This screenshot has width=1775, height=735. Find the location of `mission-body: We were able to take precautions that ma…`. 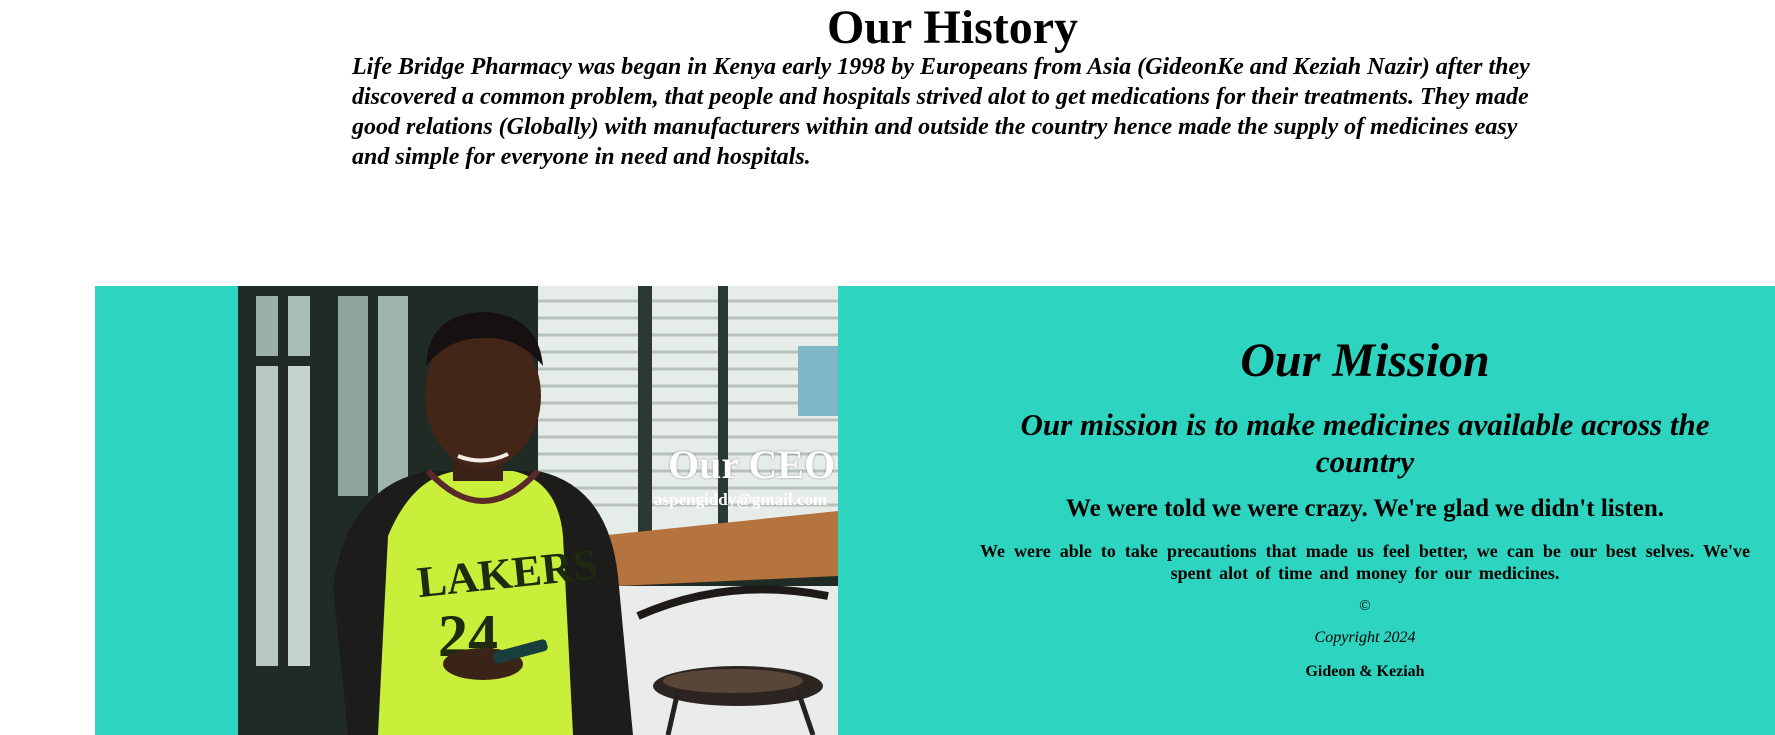

mission-body: We were able to take precautions that ma… is located at coordinates (1365, 562).